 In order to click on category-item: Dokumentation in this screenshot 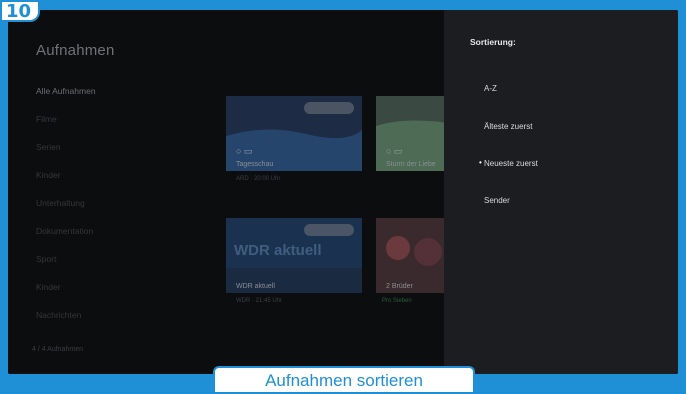, I will do `click(66, 240)`.